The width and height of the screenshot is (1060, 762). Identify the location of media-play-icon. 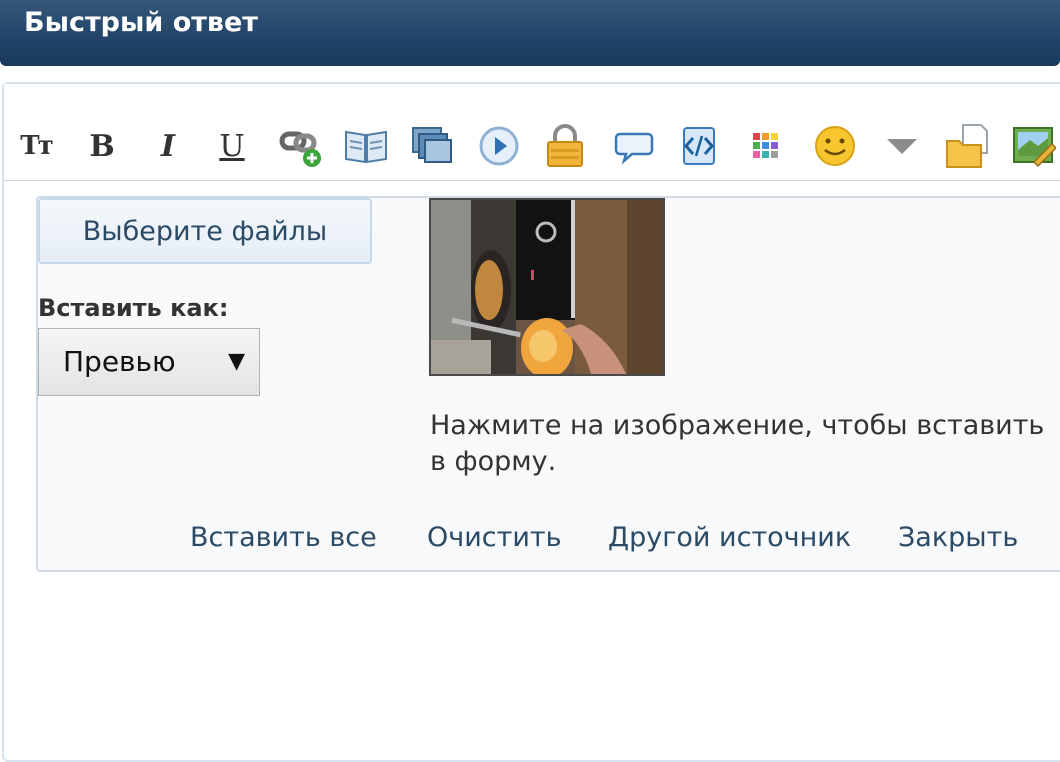
(499, 146).